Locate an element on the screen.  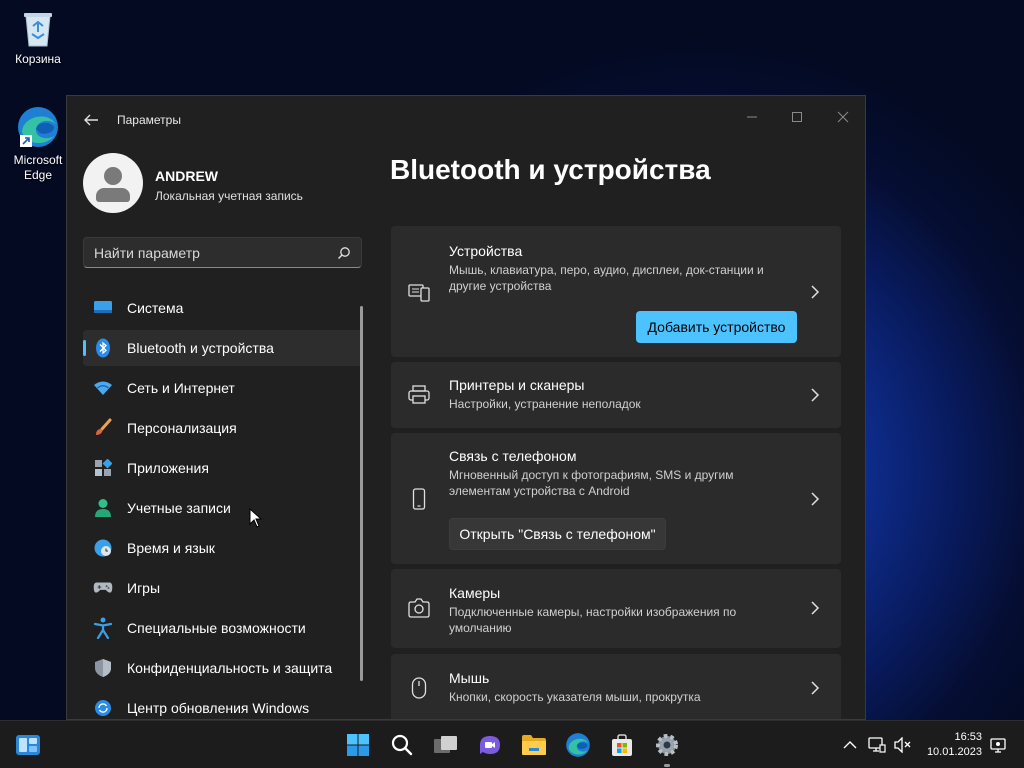
sidebar-item-label: Конфиденциальность и защита is located at coordinates (230, 668).